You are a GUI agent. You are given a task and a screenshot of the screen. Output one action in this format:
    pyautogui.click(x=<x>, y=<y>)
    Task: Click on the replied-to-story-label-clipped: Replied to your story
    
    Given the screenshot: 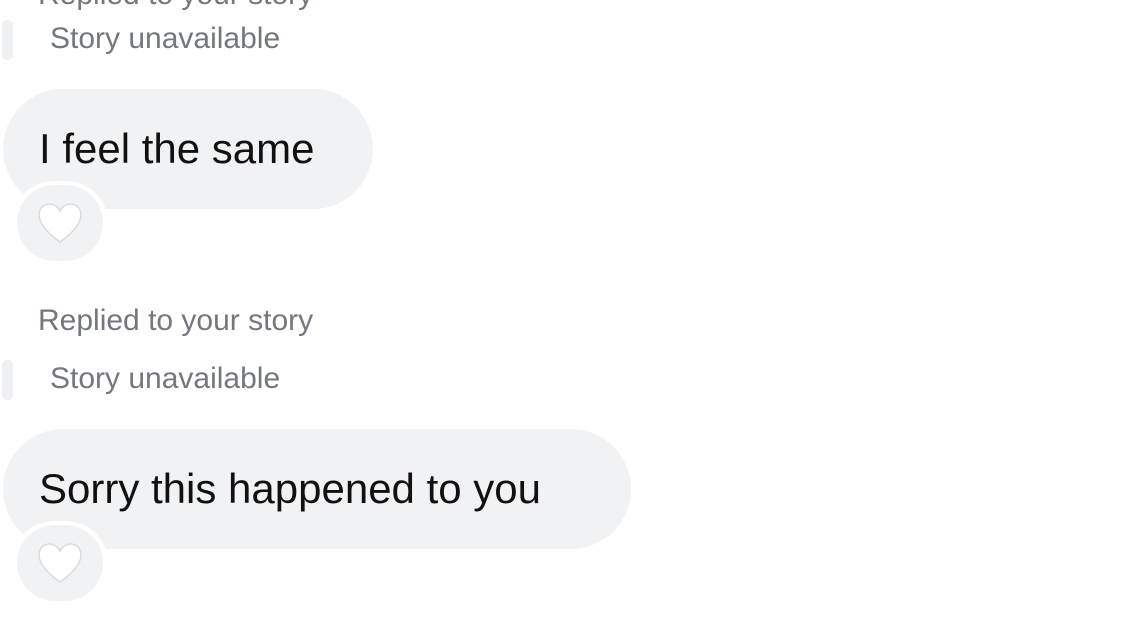 What is the action you would take?
    pyautogui.click(x=175, y=6)
    